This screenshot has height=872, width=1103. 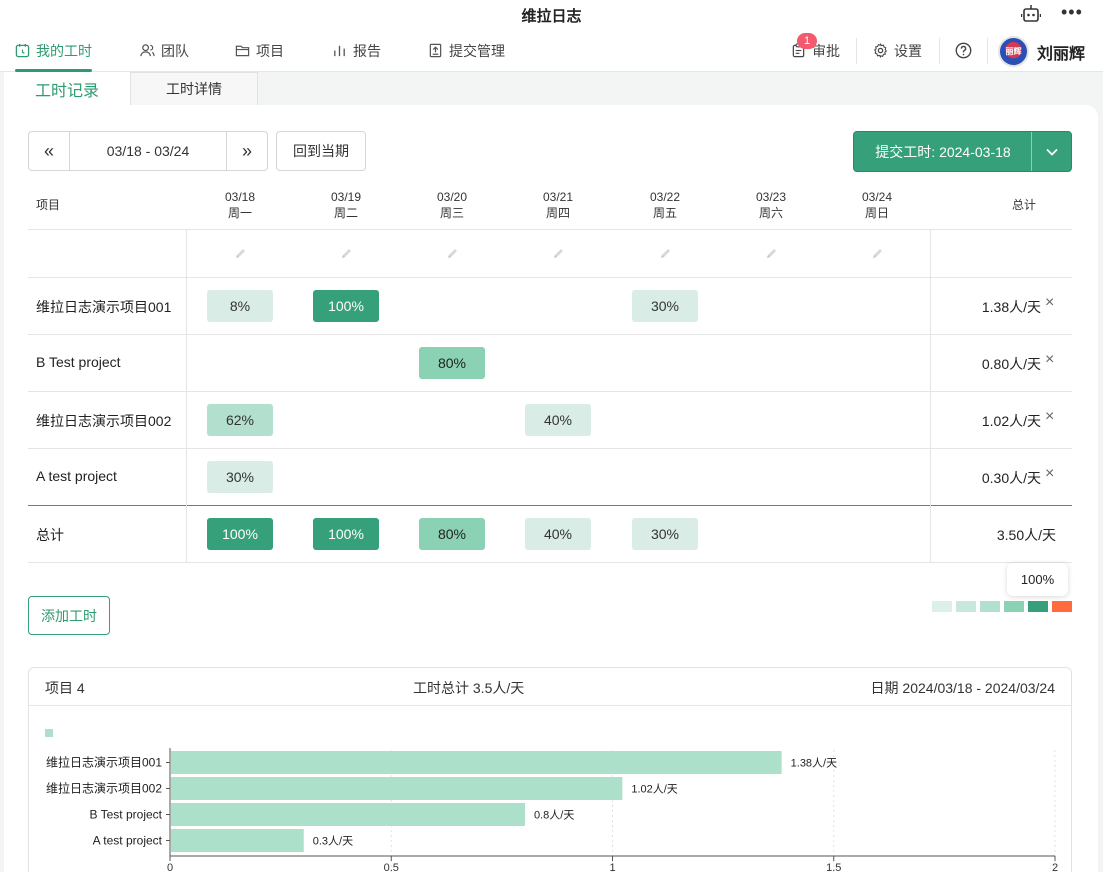 I want to click on category-label: 维拉日志演示项目002, so click(x=104, y=788).